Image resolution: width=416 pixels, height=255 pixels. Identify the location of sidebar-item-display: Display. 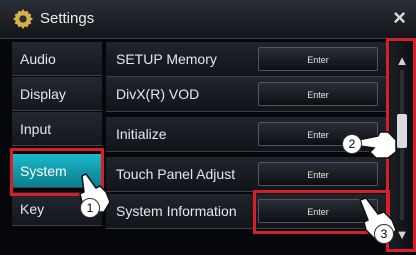
(57, 94).